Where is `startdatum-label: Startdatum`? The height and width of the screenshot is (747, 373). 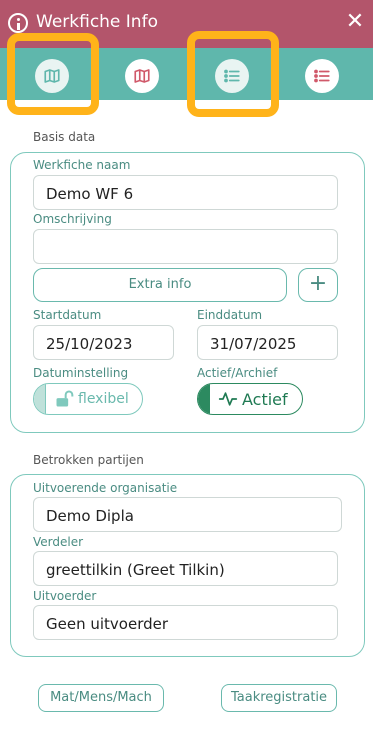
startdatum-label: Startdatum is located at coordinates (67, 315).